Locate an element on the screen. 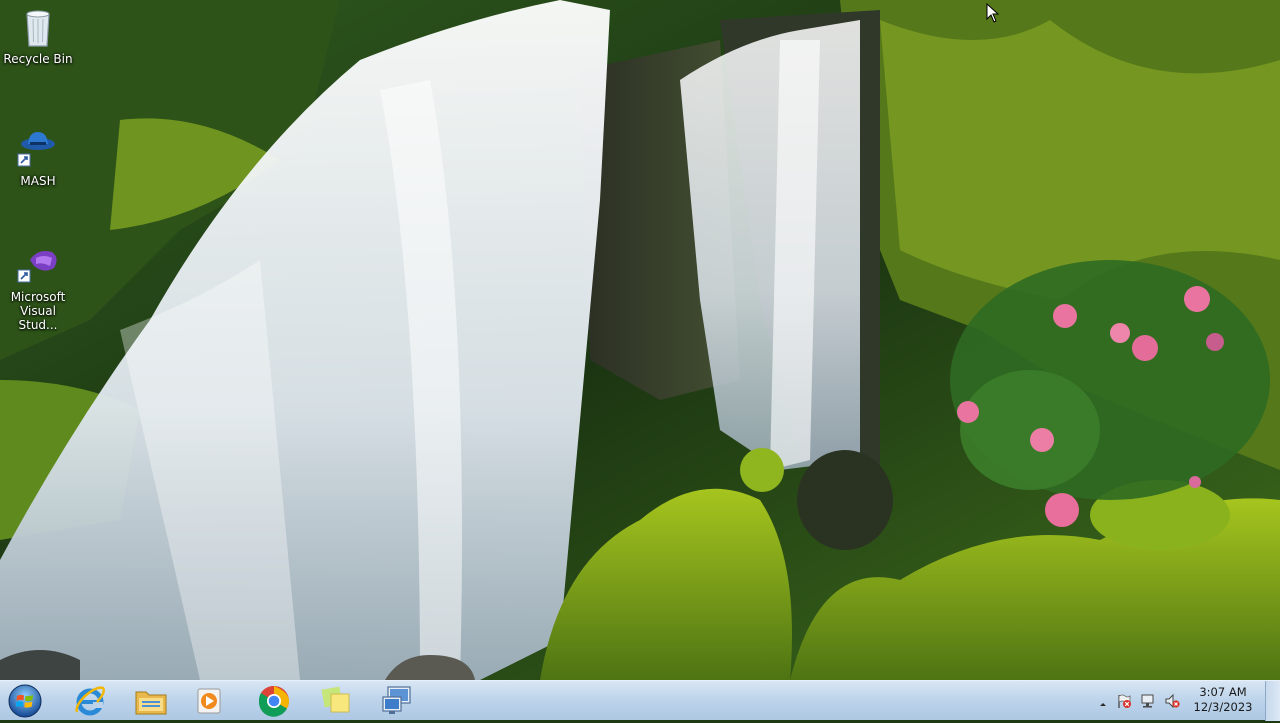  network-icon is located at coordinates (1148, 701).